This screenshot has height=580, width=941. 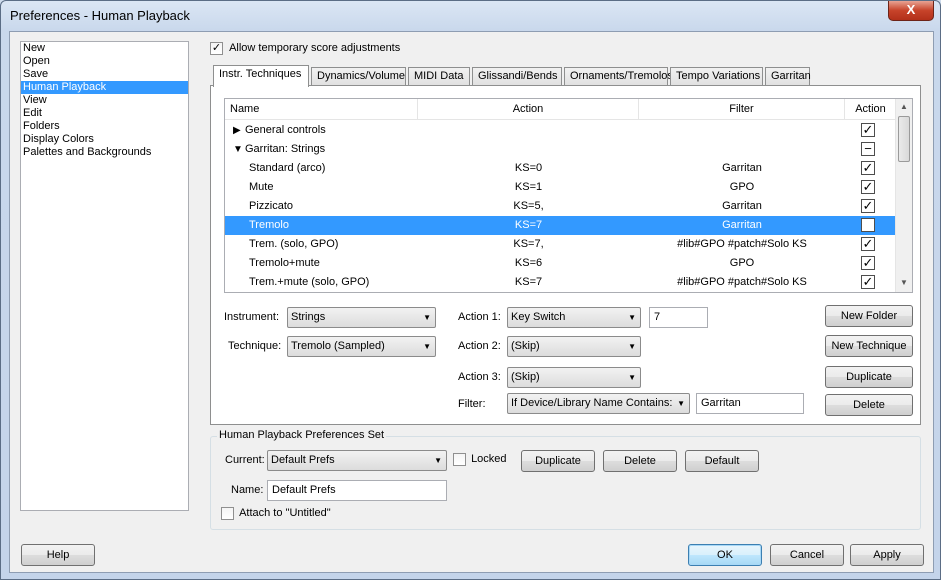 I want to click on collapse-arrow-icon: ▼, so click(x=238, y=149).